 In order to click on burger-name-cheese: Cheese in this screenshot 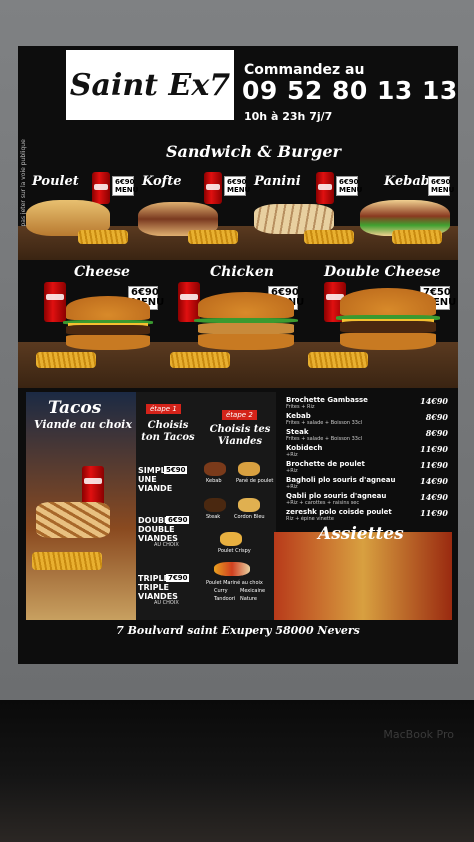, I will do `click(102, 272)`.